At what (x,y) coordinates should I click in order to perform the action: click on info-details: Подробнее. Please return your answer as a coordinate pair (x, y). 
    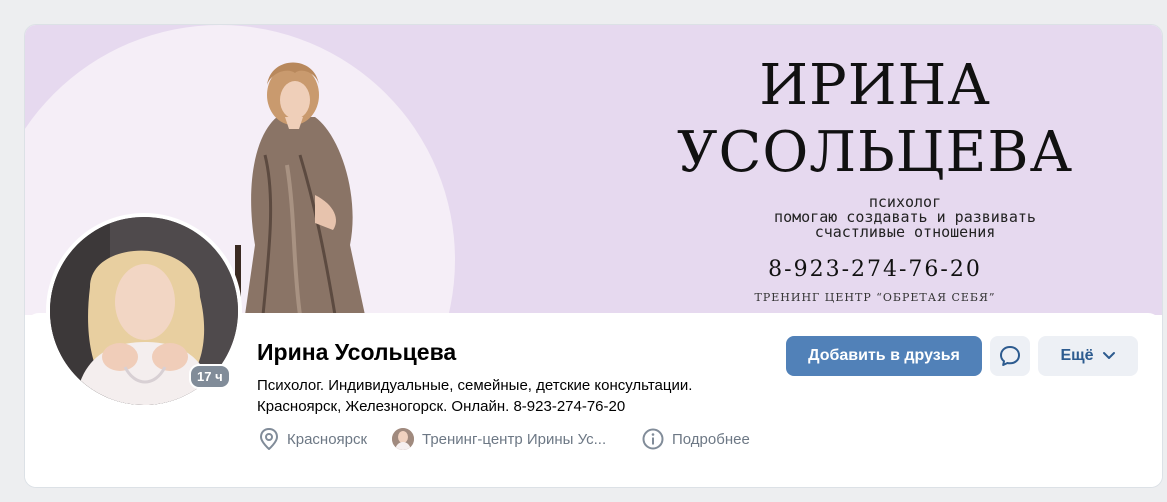
    Looking at the image, I should click on (696, 439).